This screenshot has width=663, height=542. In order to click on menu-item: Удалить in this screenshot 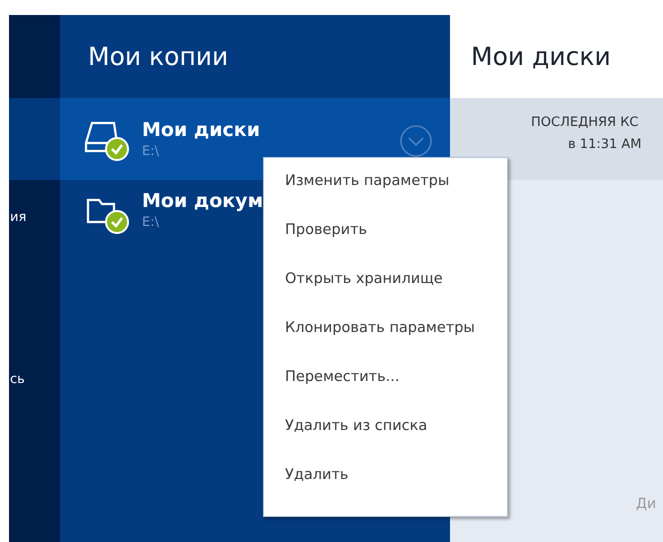, I will do `click(385, 491)`.